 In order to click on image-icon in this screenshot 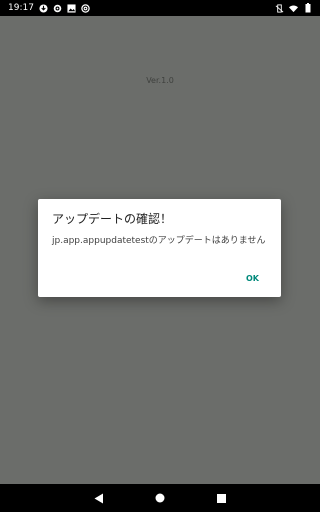, I will do `click(71, 8)`.